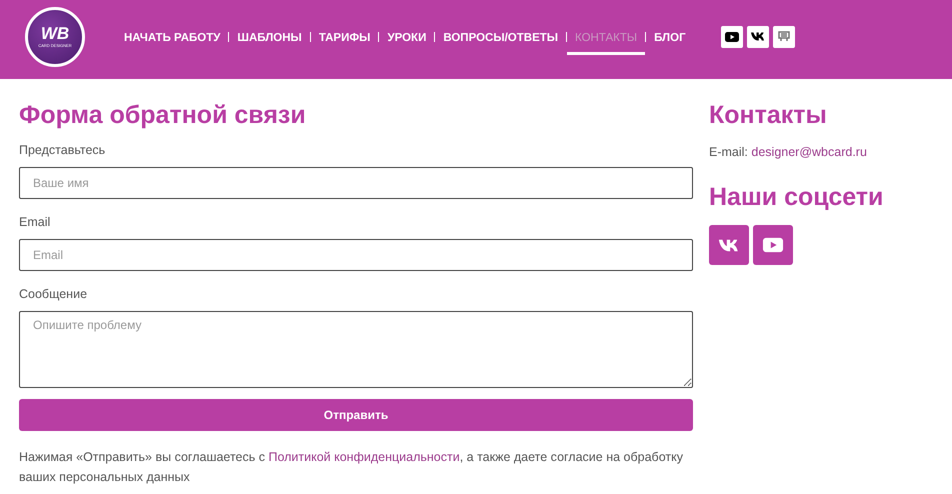  What do you see at coordinates (163, 115) in the screenshot?
I see `form-title: Форма обратной связи` at bounding box center [163, 115].